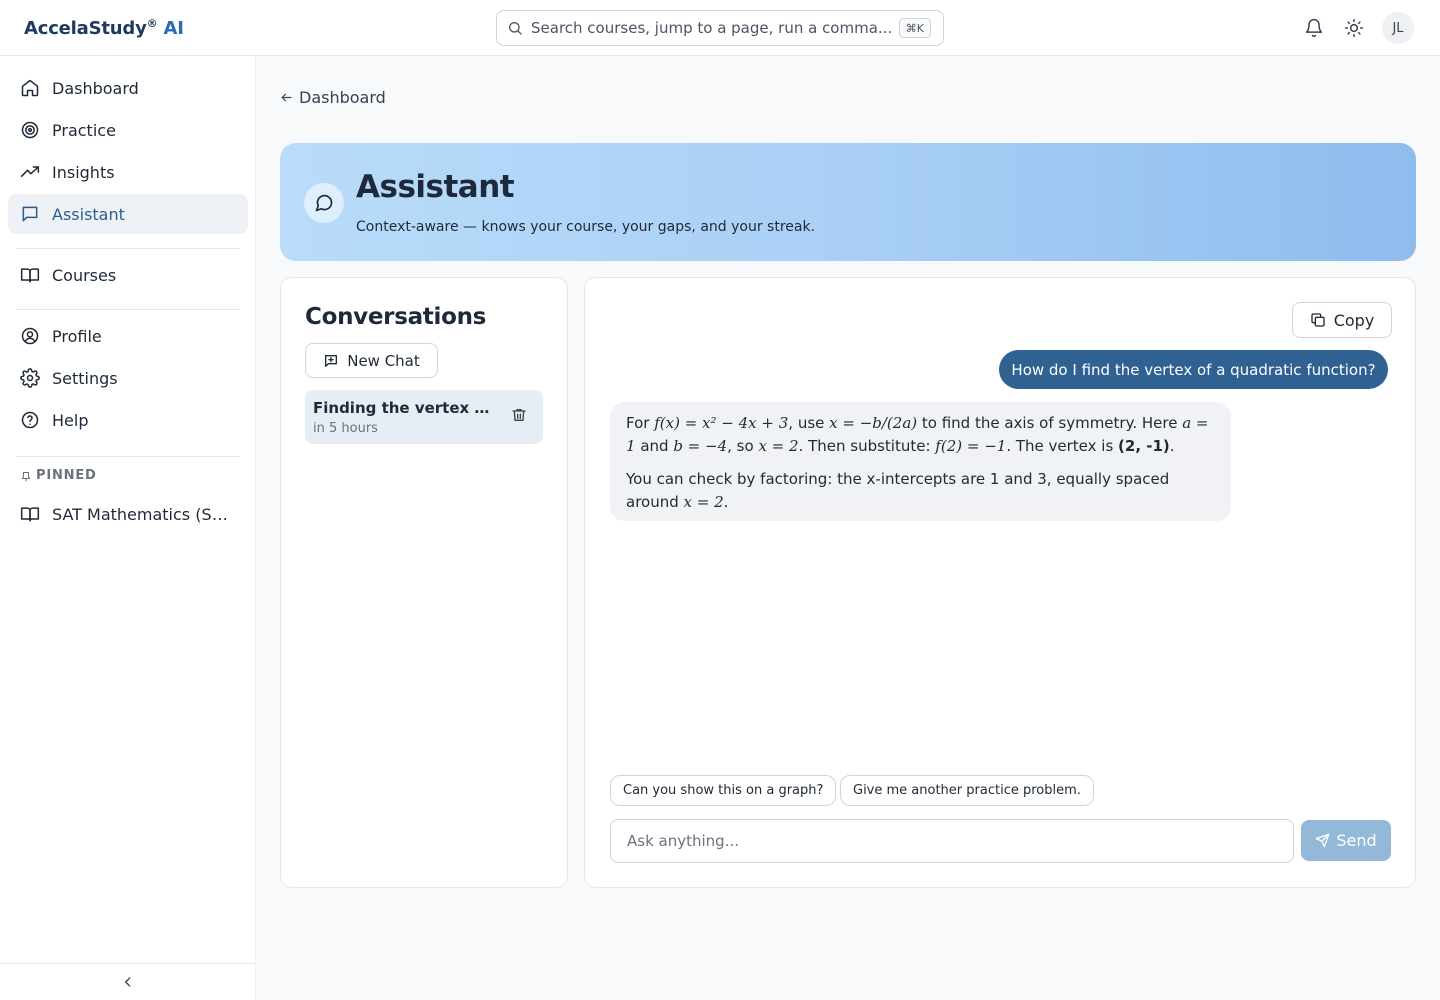 This screenshot has width=1440, height=1000. Describe the element at coordinates (58, 475) in the screenshot. I see `pinned-section-label: PINNED` at that location.